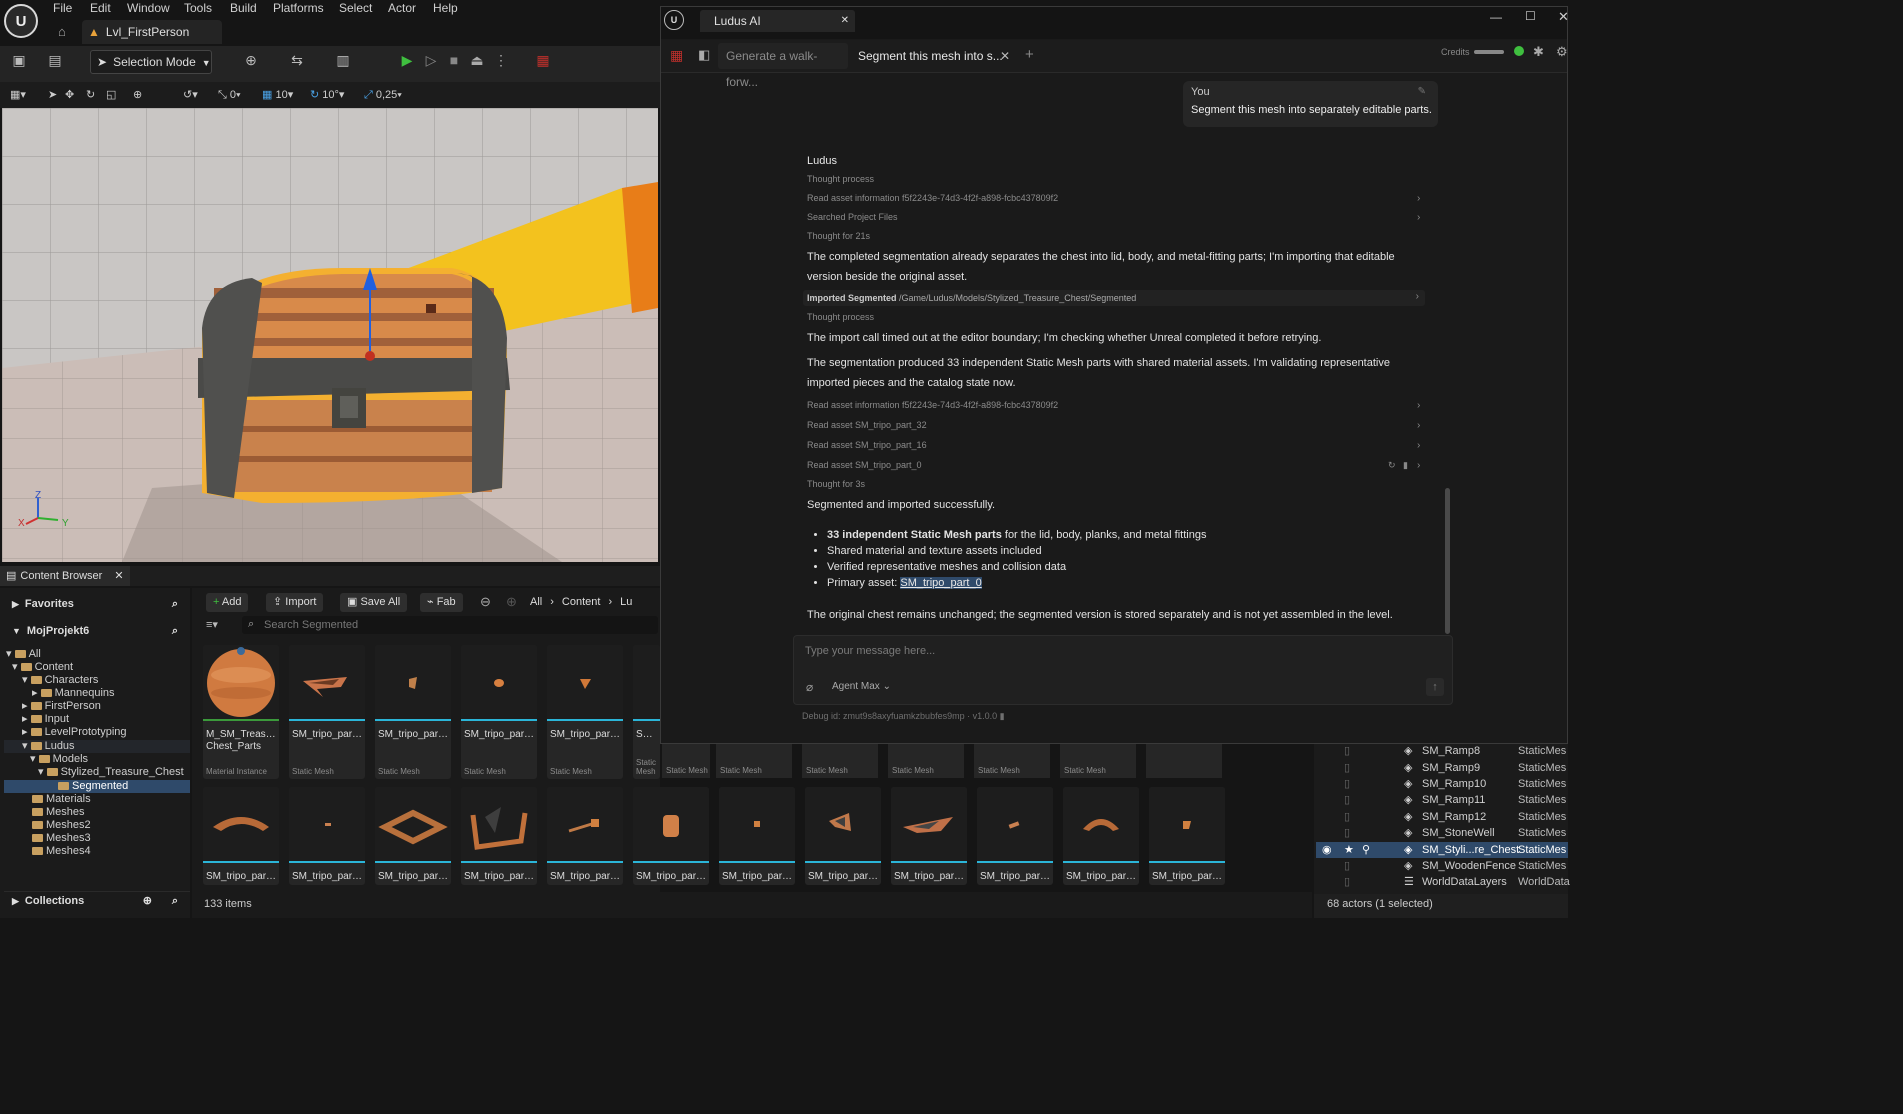 This screenshot has height=1114, width=1903. Describe the element at coordinates (62, 8) in the screenshot. I see `menu-file: File` at that location.